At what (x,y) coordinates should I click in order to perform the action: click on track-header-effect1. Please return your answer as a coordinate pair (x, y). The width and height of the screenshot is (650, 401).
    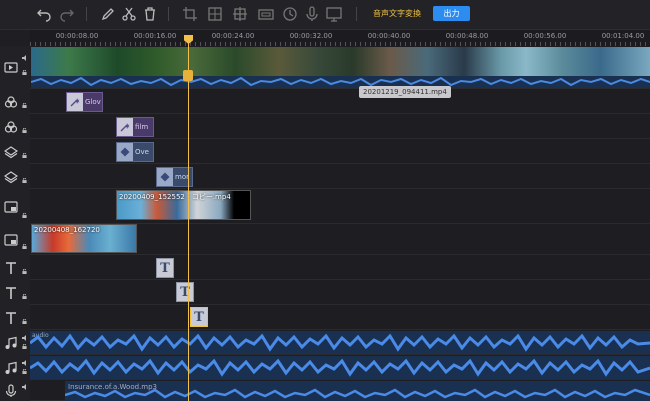
    Looking at the image, I should click on (15, 102).